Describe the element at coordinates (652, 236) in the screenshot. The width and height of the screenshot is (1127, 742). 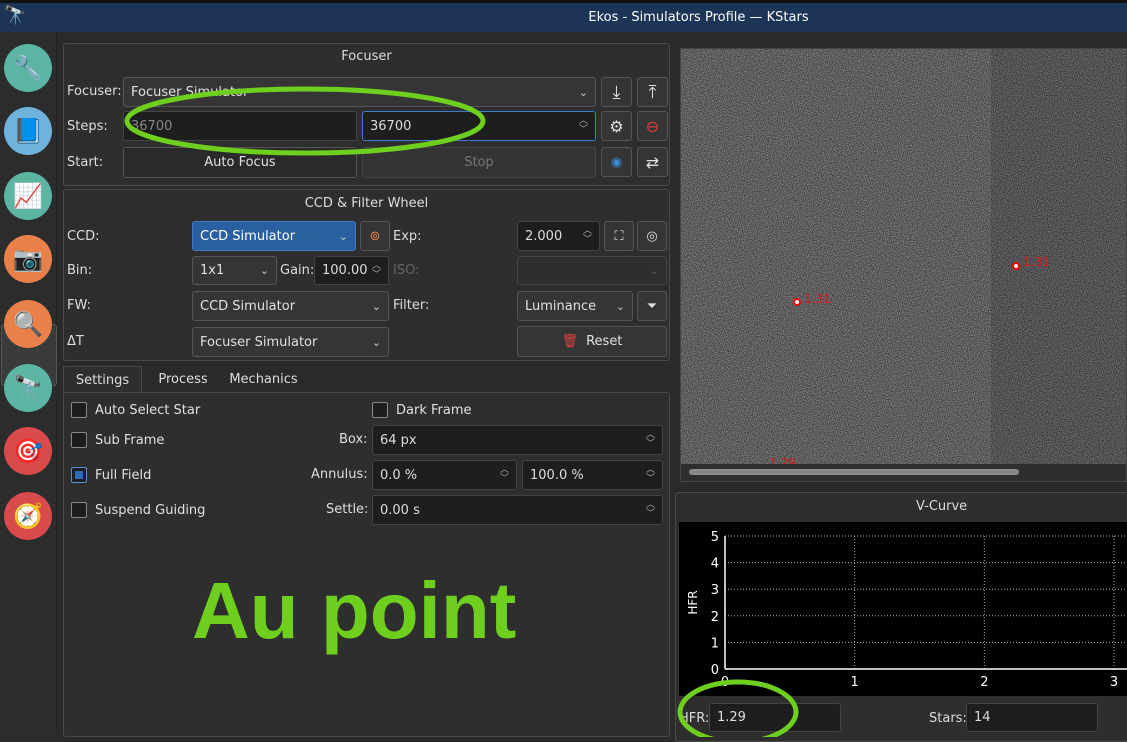
I see `view-options-button: ◎` at that location.